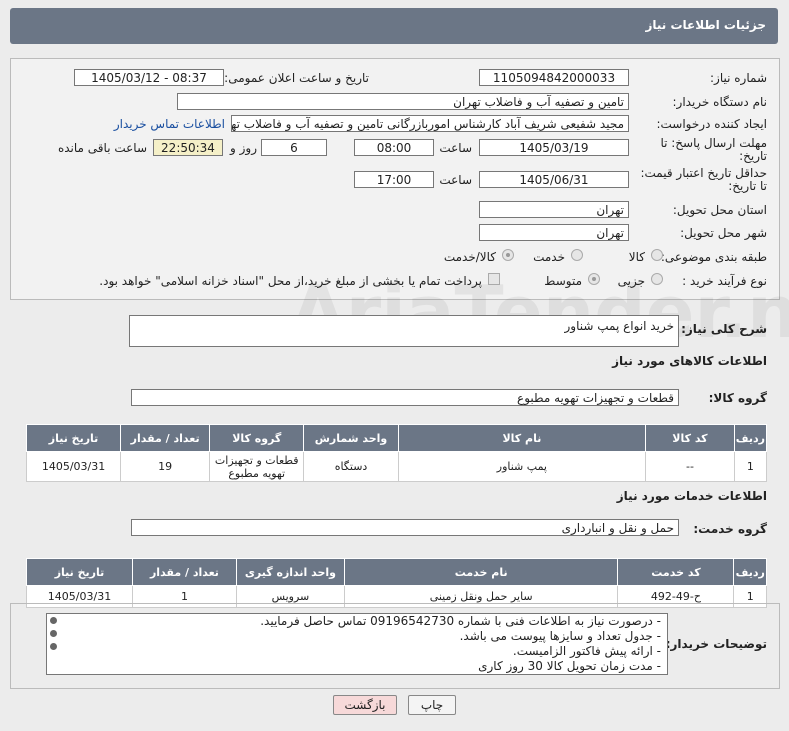  What do you see at coordinates (432, 705) in the screenshot?
I see `print-button: چاپ` at bounding box center [432, 705].